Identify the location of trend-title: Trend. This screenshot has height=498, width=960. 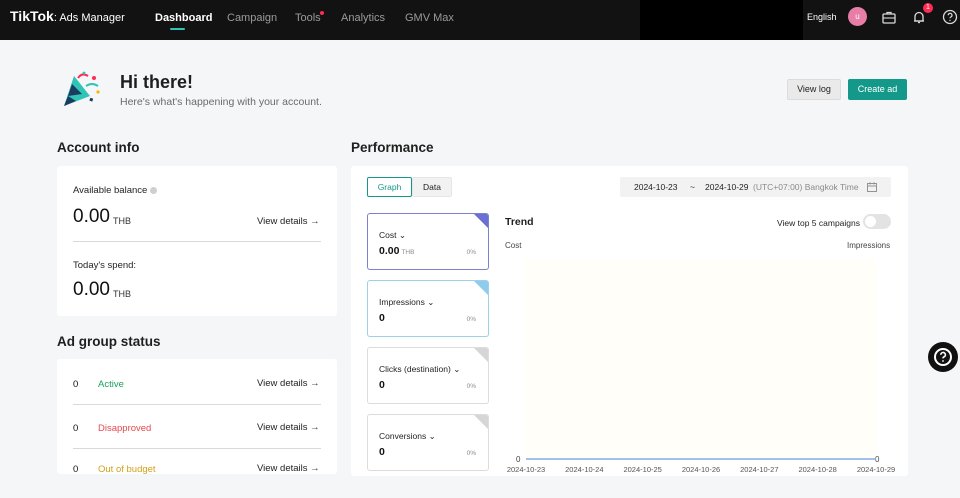
(519, 222).